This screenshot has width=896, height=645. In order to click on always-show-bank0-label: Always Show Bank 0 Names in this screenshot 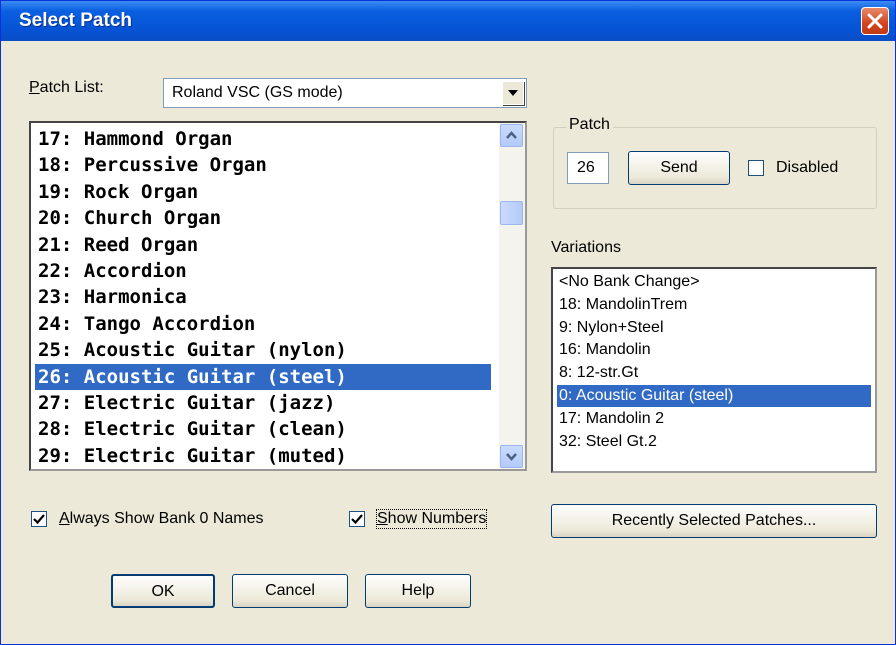, I will do `click(161, 519)`.